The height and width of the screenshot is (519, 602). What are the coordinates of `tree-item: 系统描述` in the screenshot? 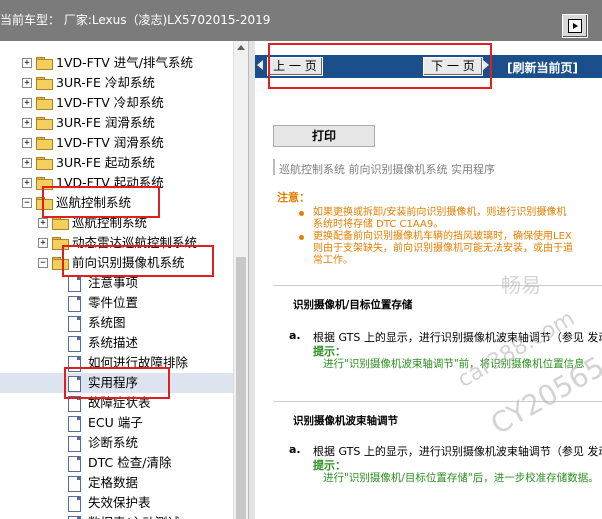 It's located at (116, 343).